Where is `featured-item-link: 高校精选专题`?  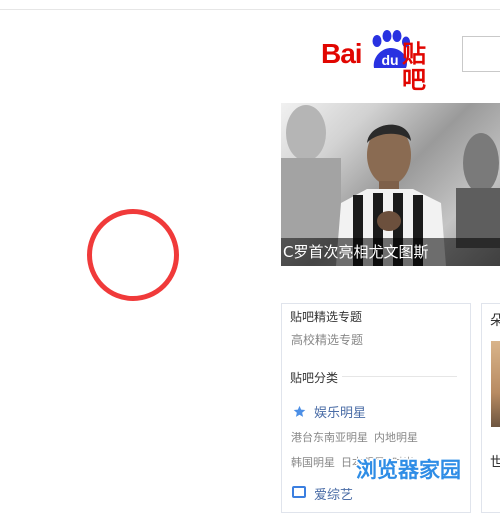
featured-item-link: 高校精选专题 is located at coordinates (327, 339).